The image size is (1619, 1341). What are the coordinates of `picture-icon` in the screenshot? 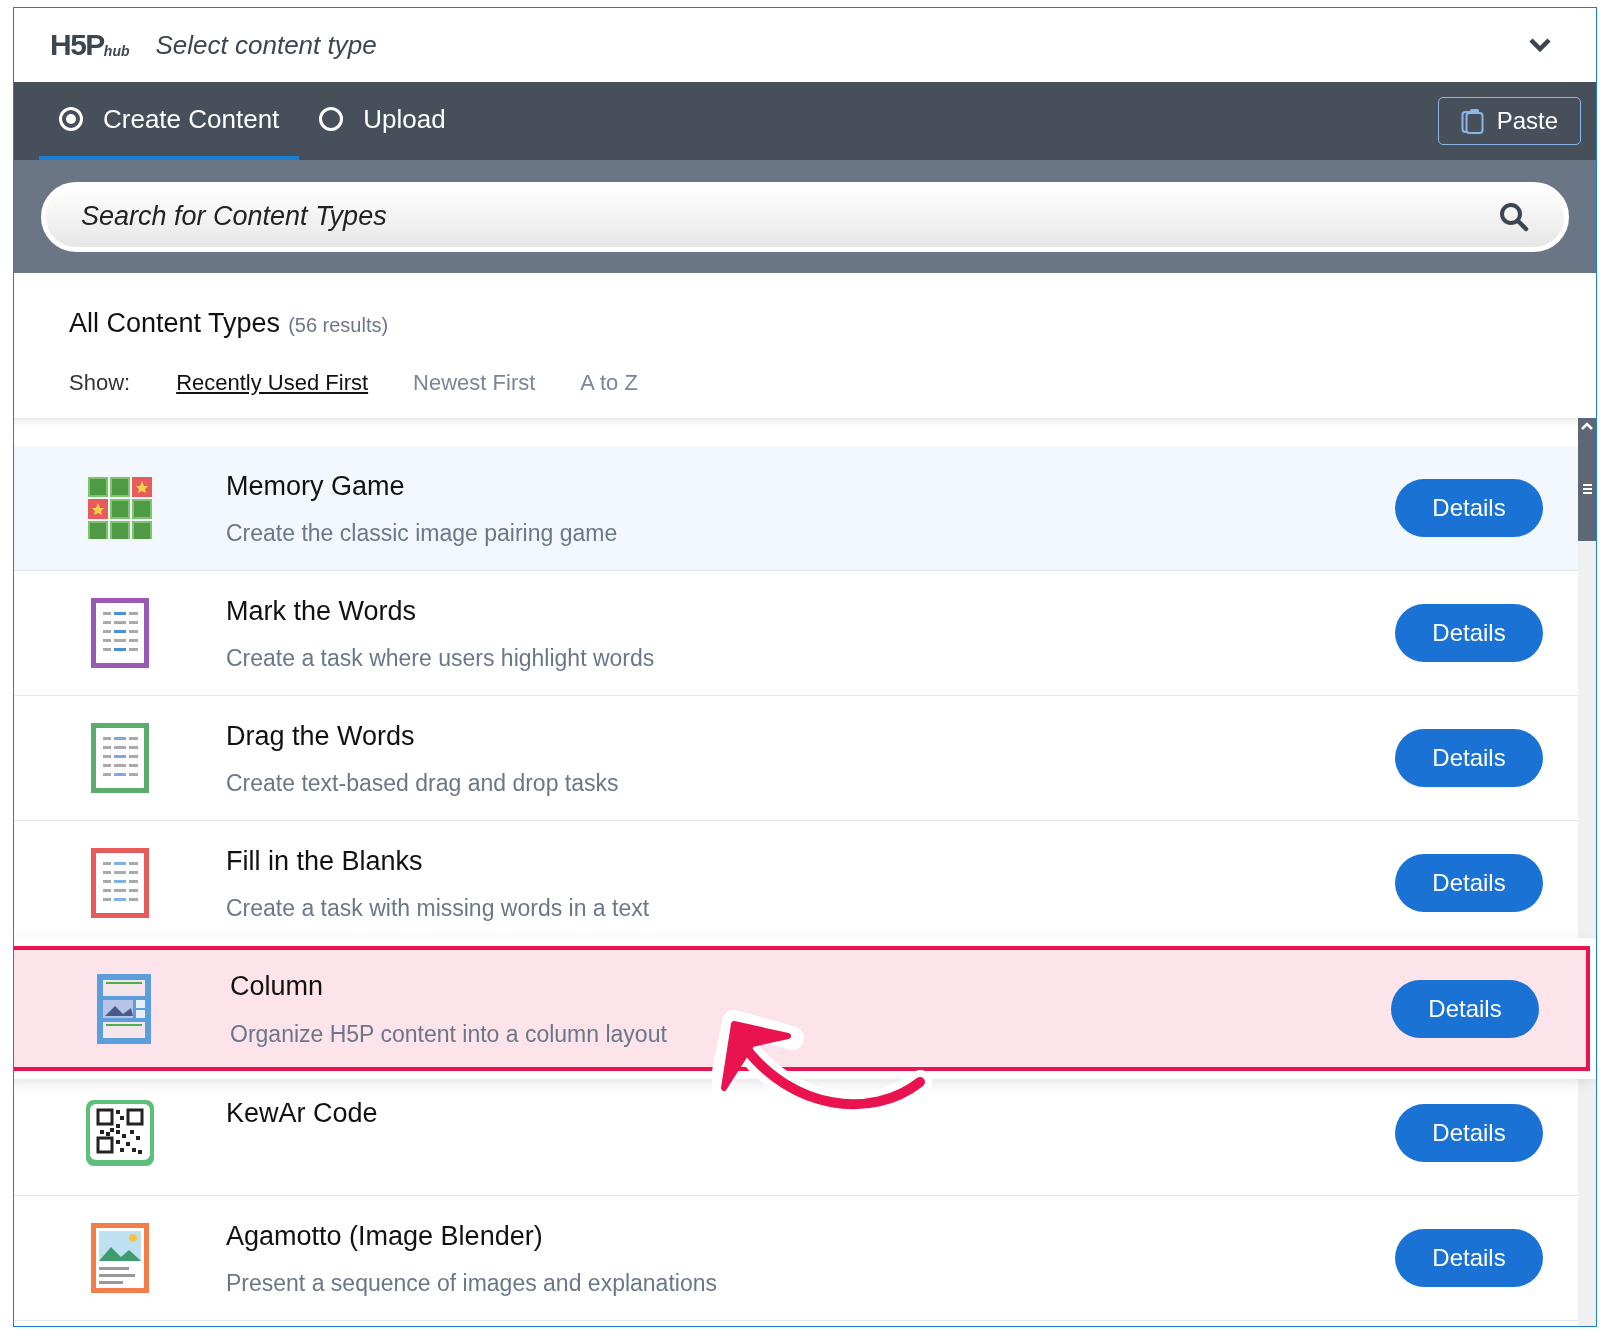 It's located at (120, 1258).